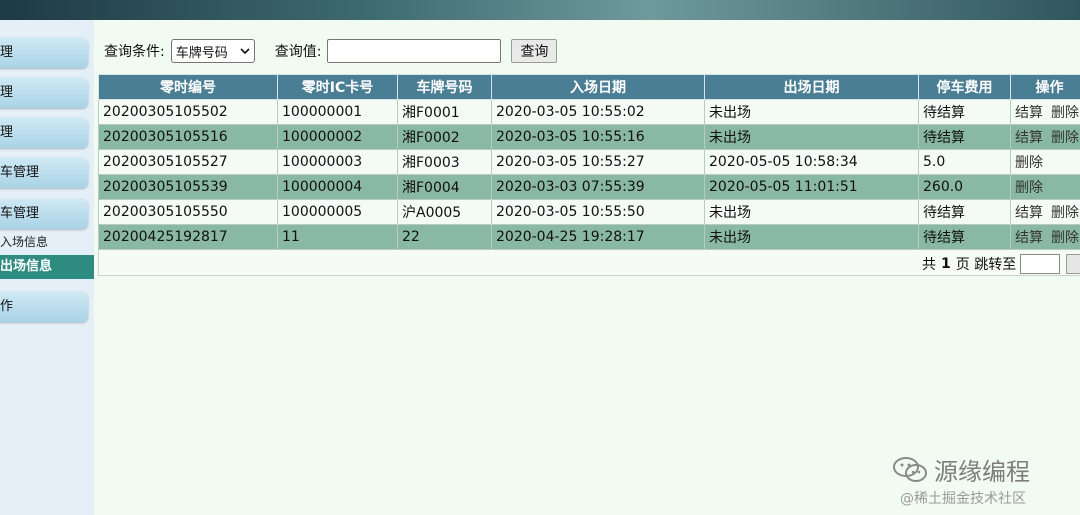  Describe the element at coordinates (44, 133) in the screenshot. I see `sidebar-menu-3: 理` at that location.